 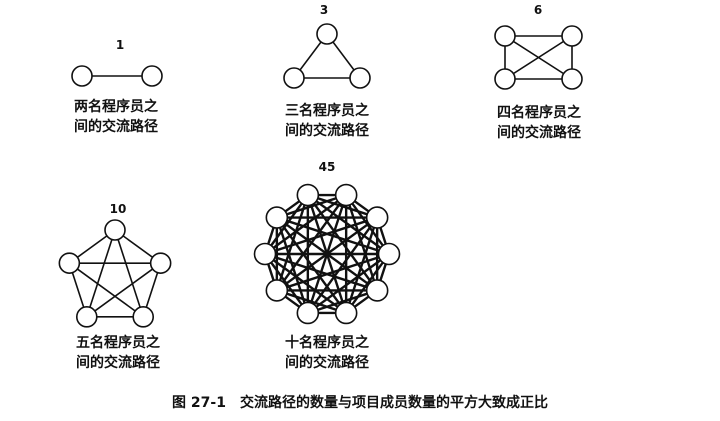 What do you see at coordinates (327, 254) in the screenshot?
I see `graph-ten-programmers` at bounding box center [327, 254].